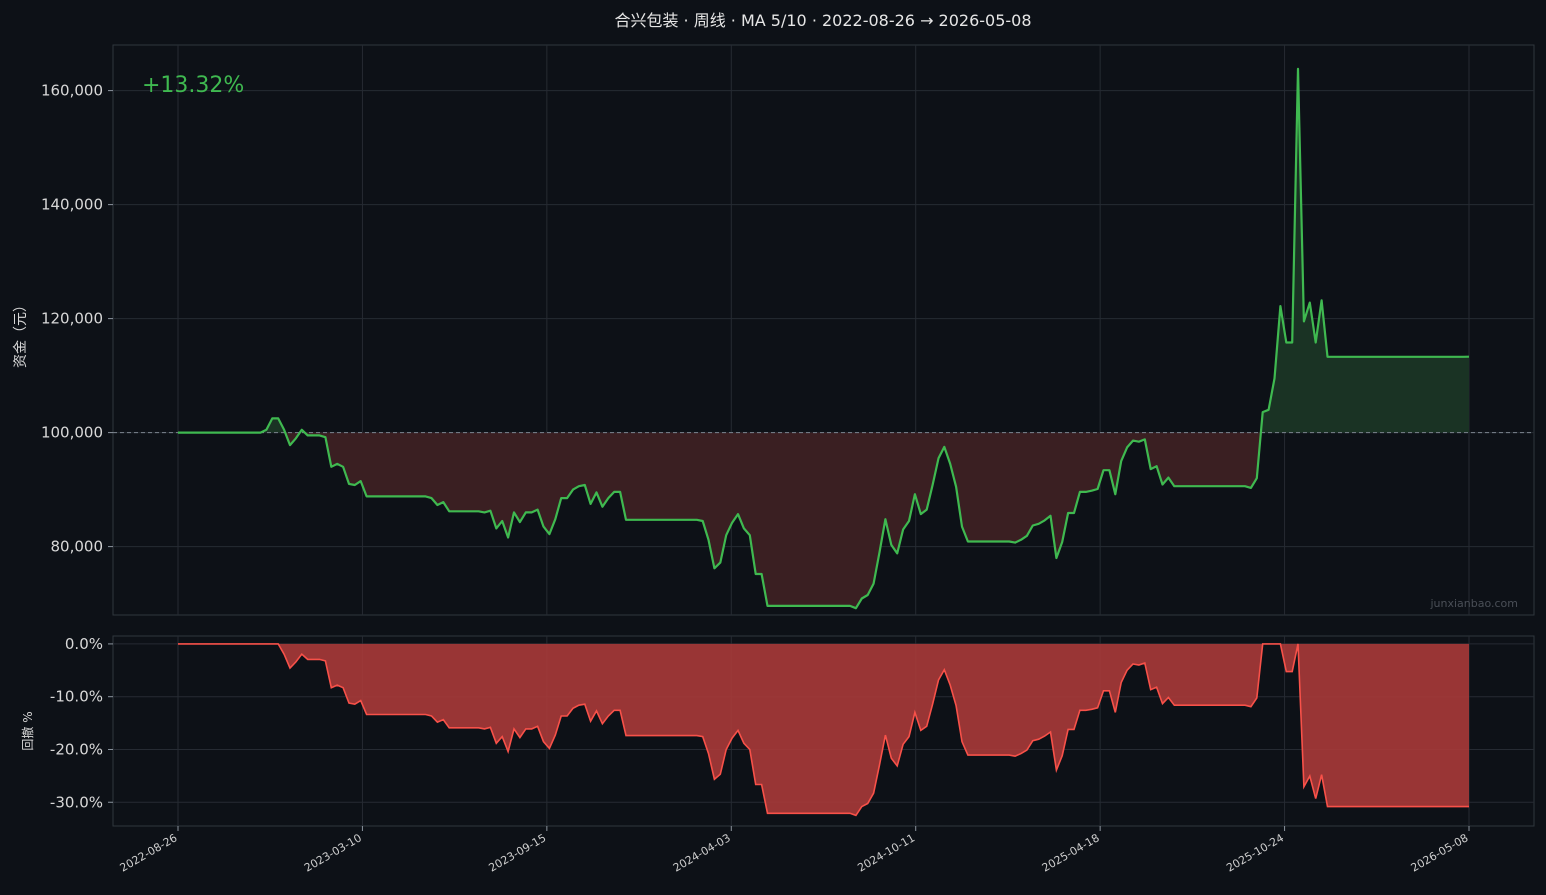 This screenshot has width=1546, height=895. Describe the element at coordinates (76, 802) in the screenshot. I see `drawdown-y-tick-label: -30.0%` at that location.